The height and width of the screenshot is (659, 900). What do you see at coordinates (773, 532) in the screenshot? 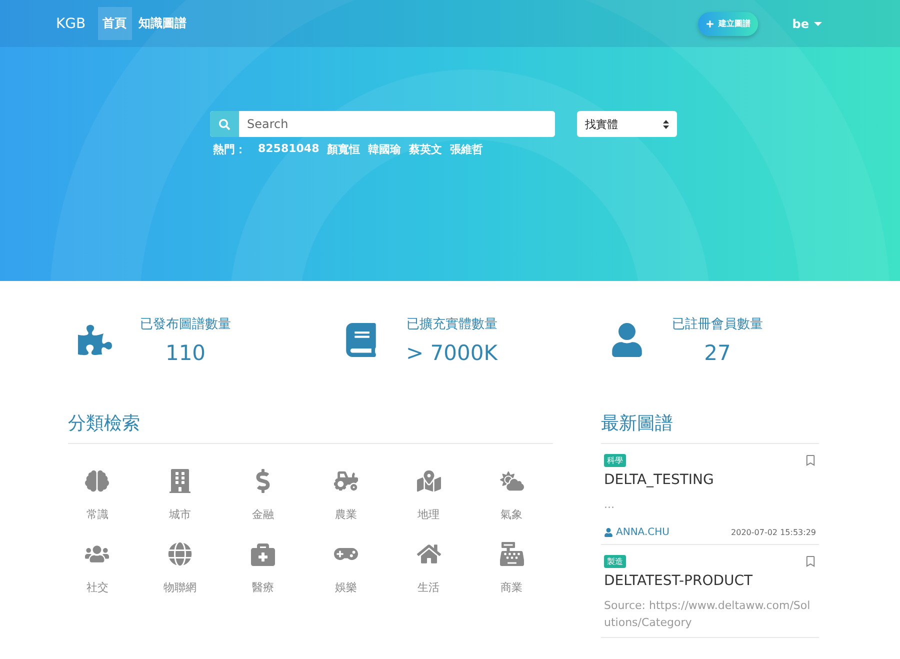
I see `timestamp: 2020-07-02 15:53:29` at bounding box center [773, 532].